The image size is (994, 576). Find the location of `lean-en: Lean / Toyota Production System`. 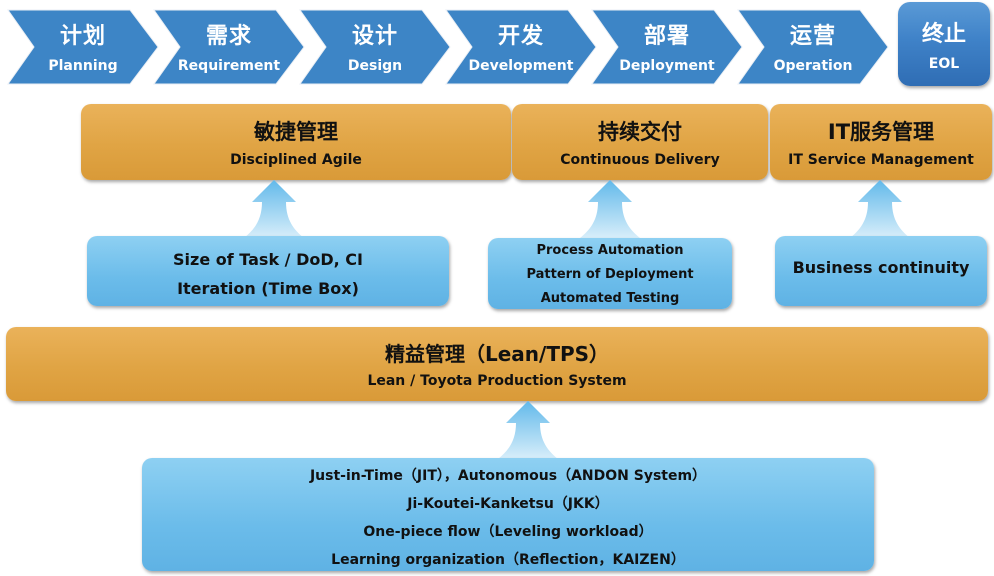

lean-en: Lean / Toyota Production System is located at coordinates (497, 381).